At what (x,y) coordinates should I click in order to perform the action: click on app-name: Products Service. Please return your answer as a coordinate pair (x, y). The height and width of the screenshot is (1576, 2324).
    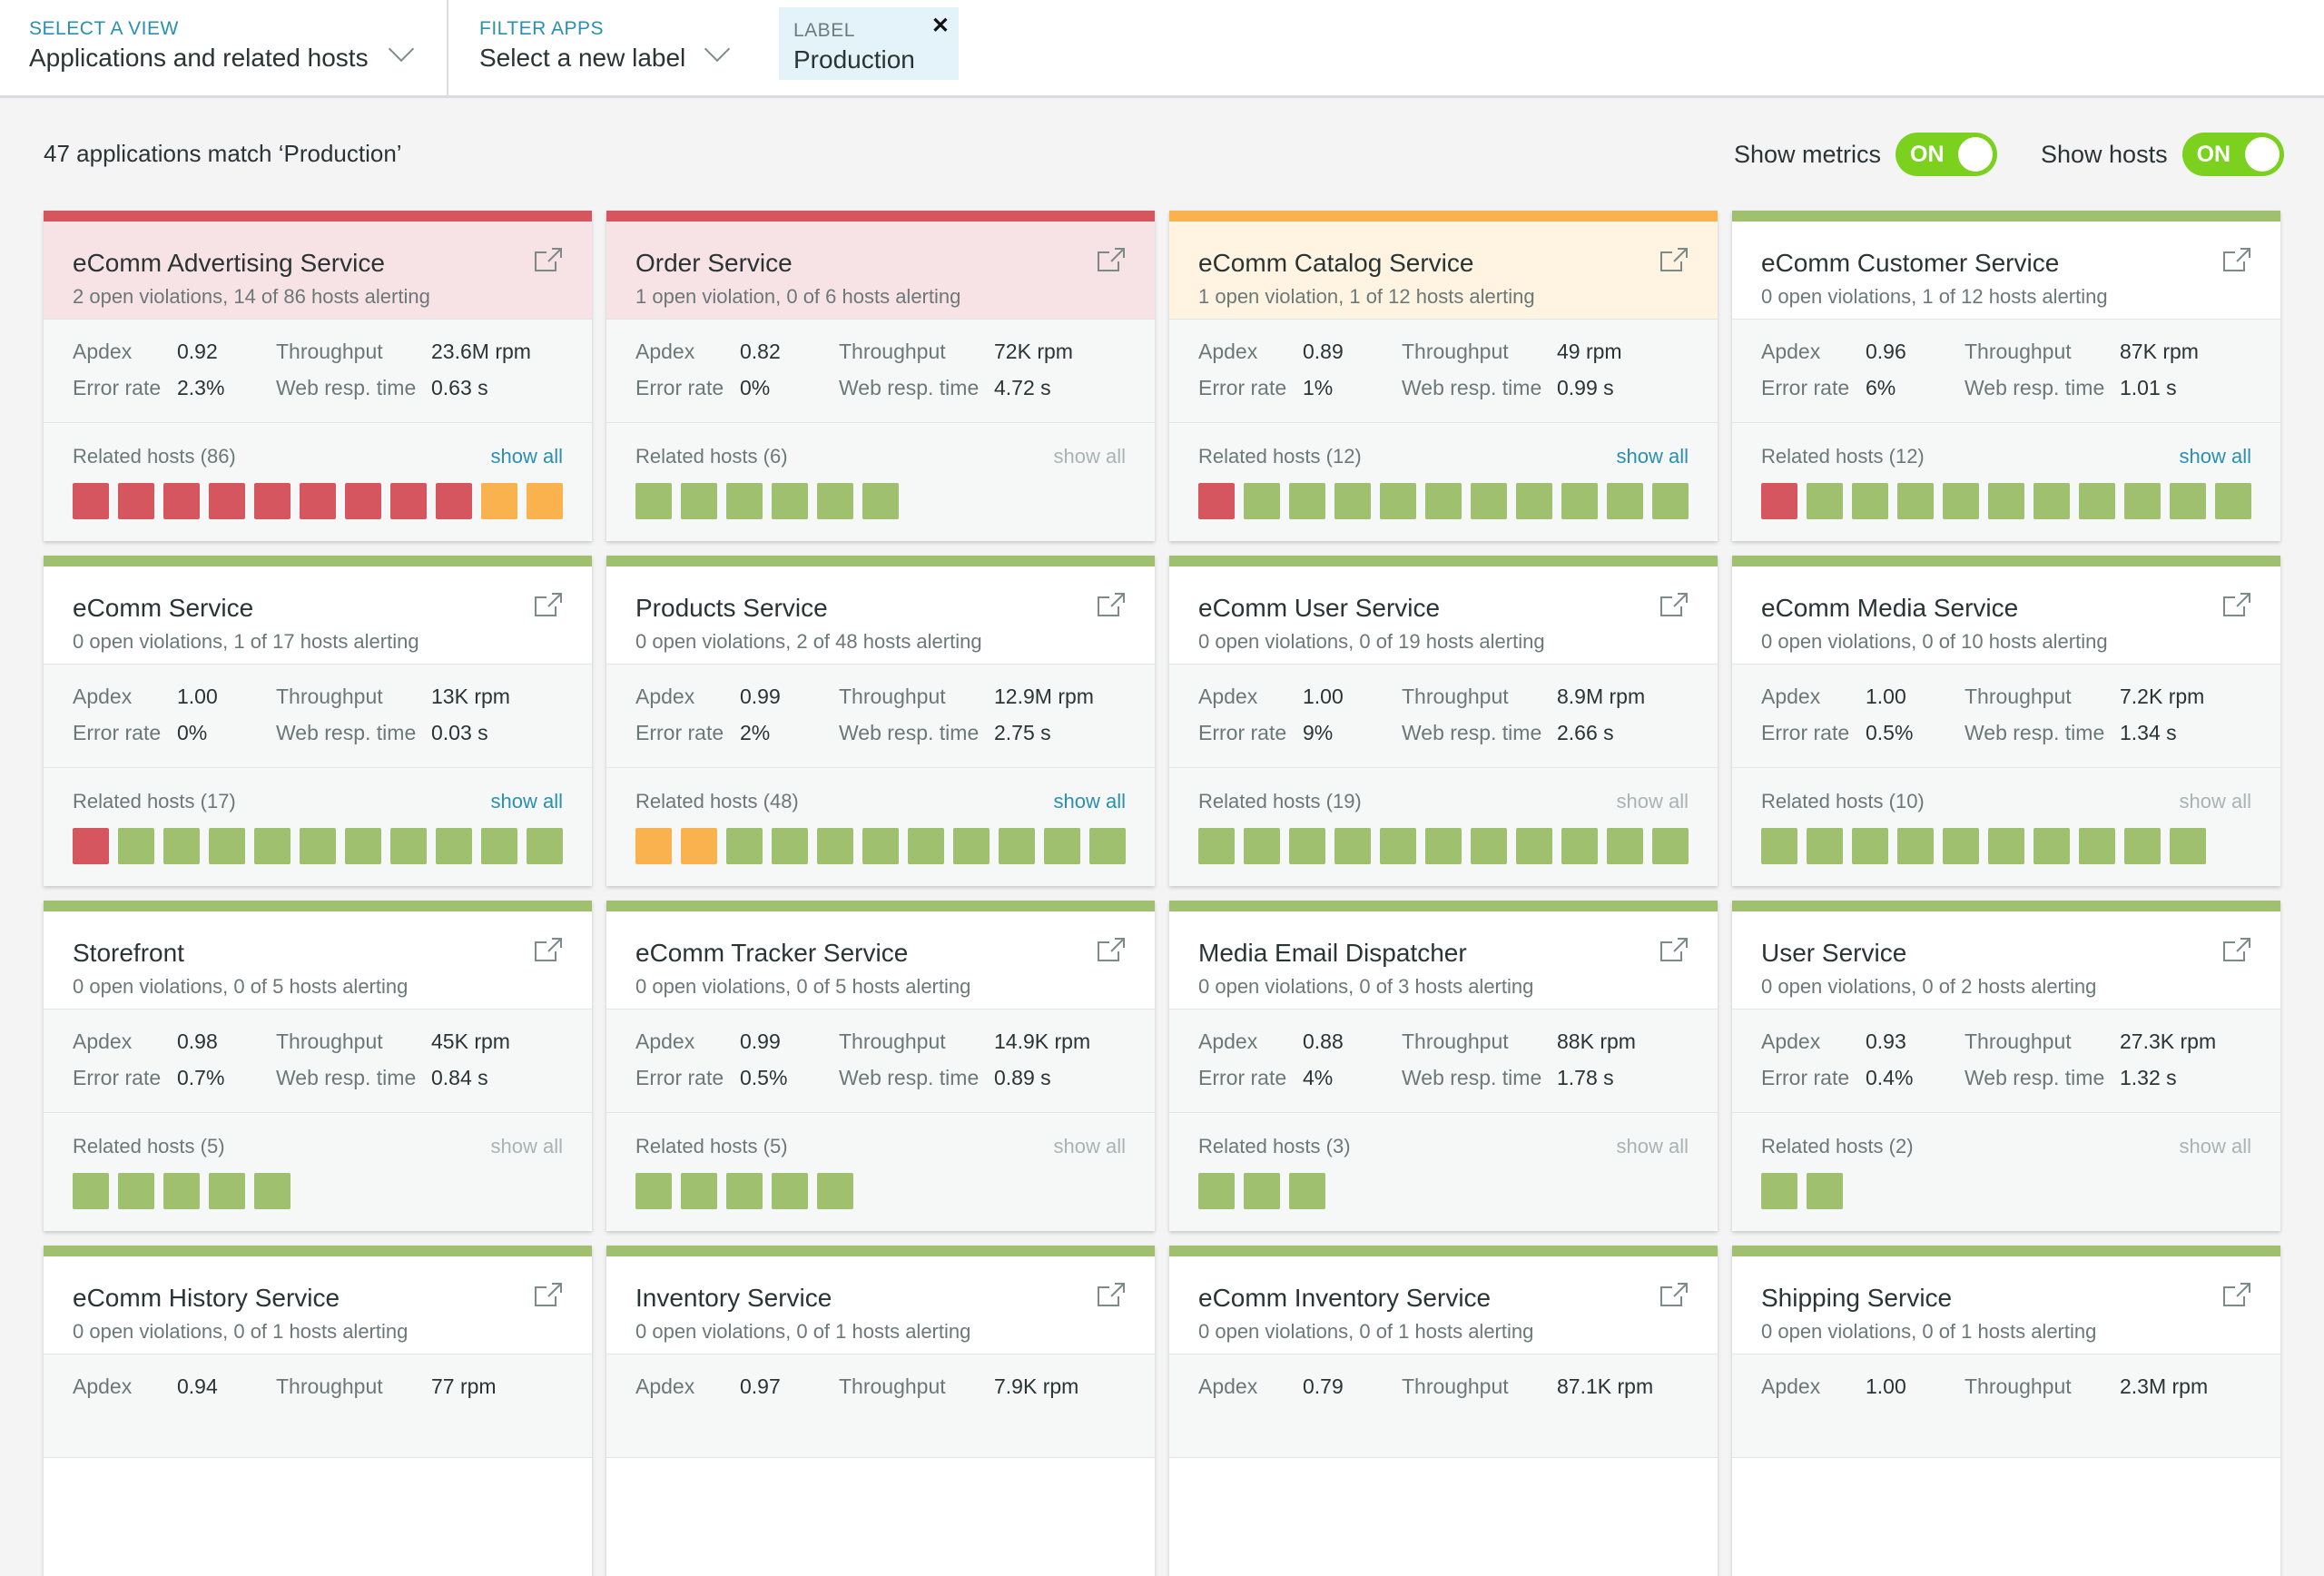
    Looking at the image, I should click on (880, 608).